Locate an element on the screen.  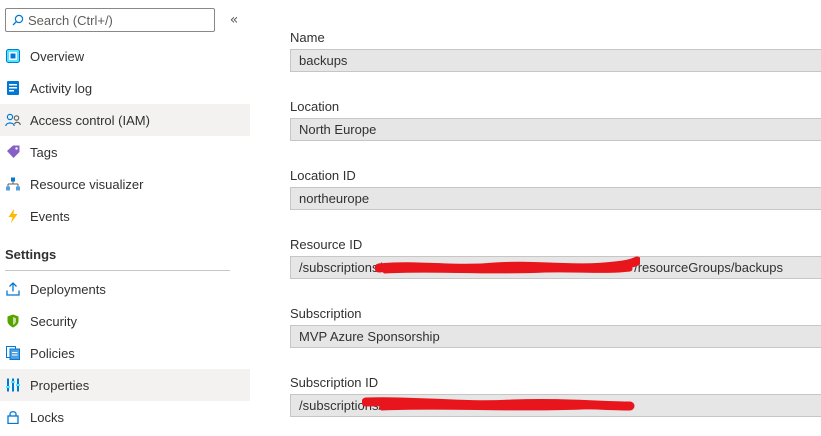
sidebar-item-tags: Tags is located at coordinates (125, 152).